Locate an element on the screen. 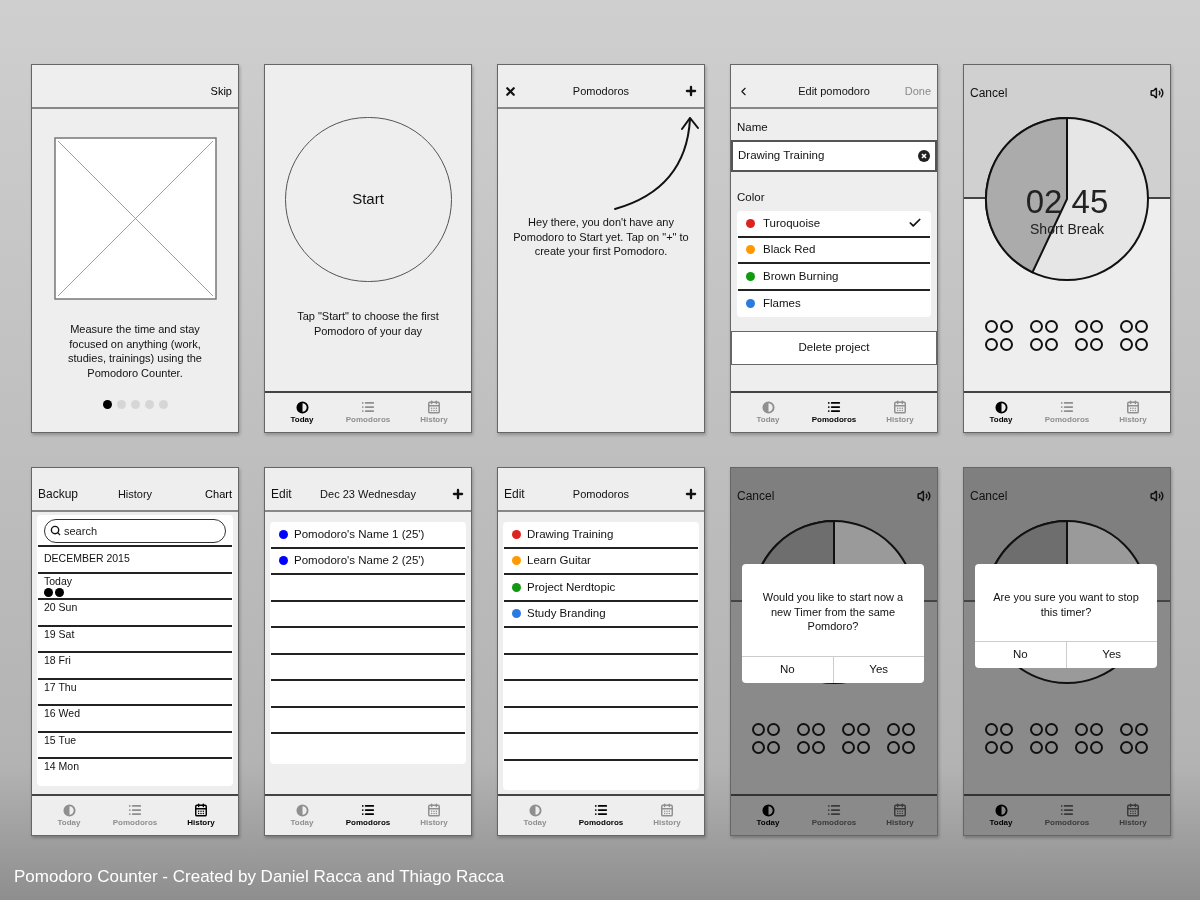  field-label: Color is located at coordinates (751, 197).